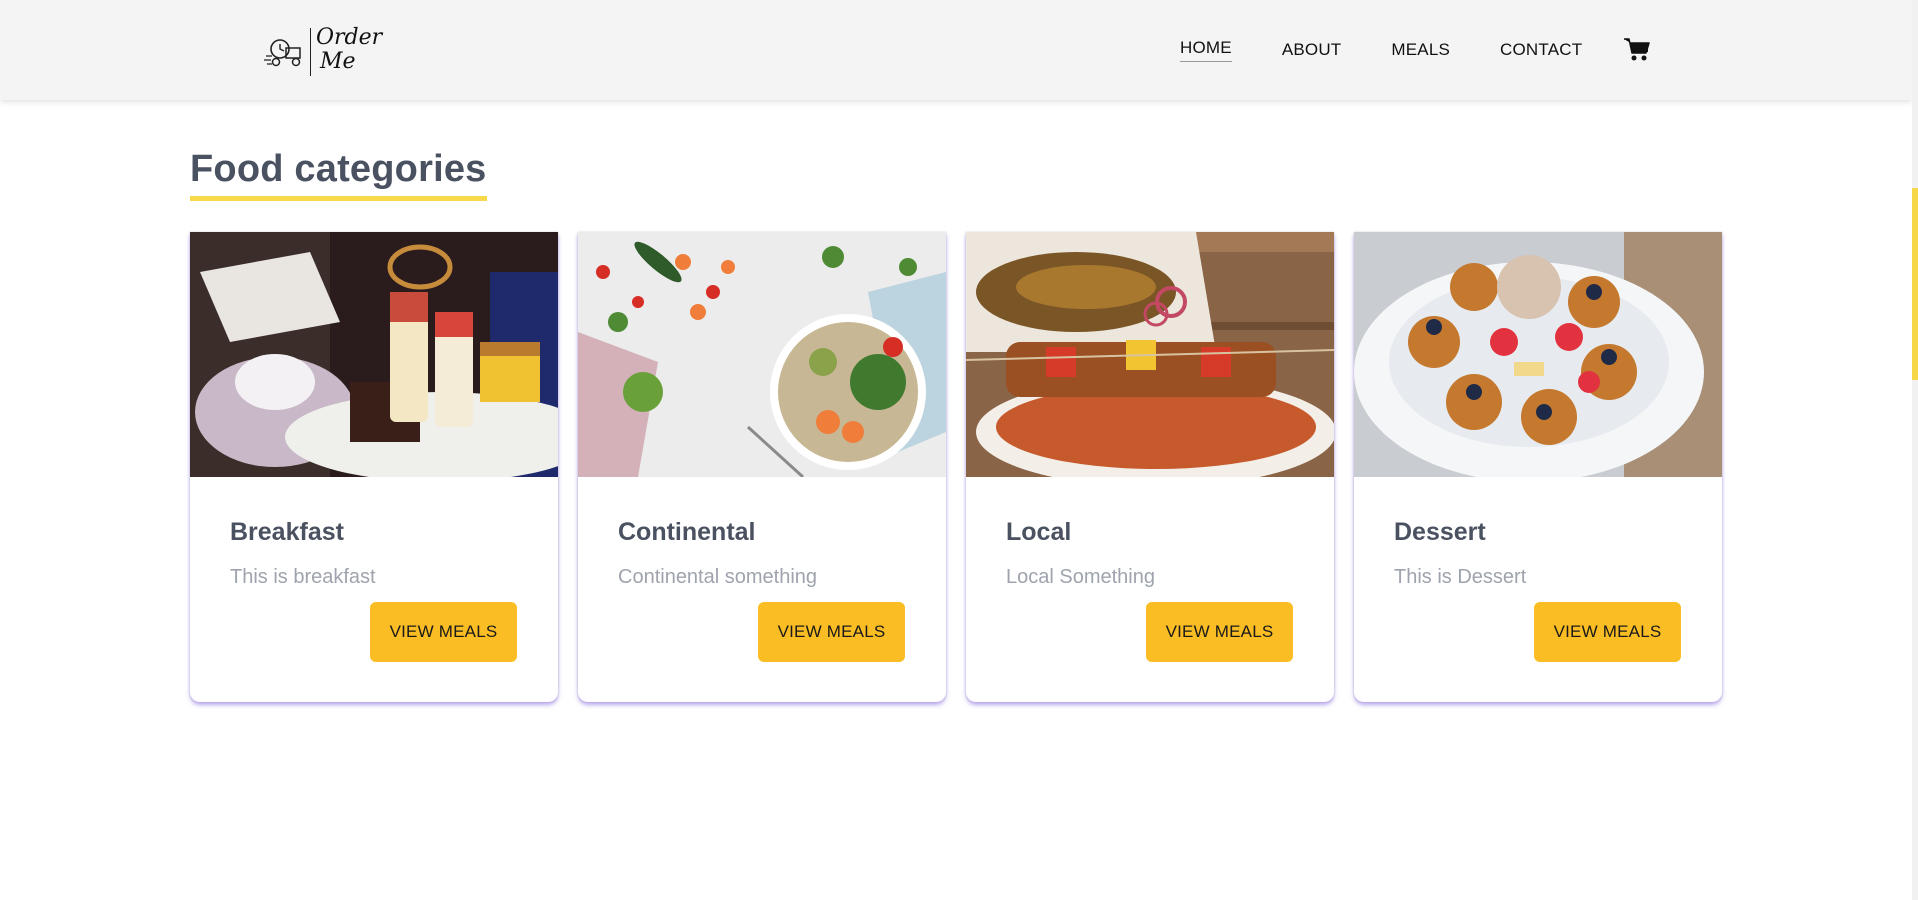  What do you see at coordinates (338, 172) in the screenshot?
I see `page-title: Food categories` at bounding box center [338, 172].